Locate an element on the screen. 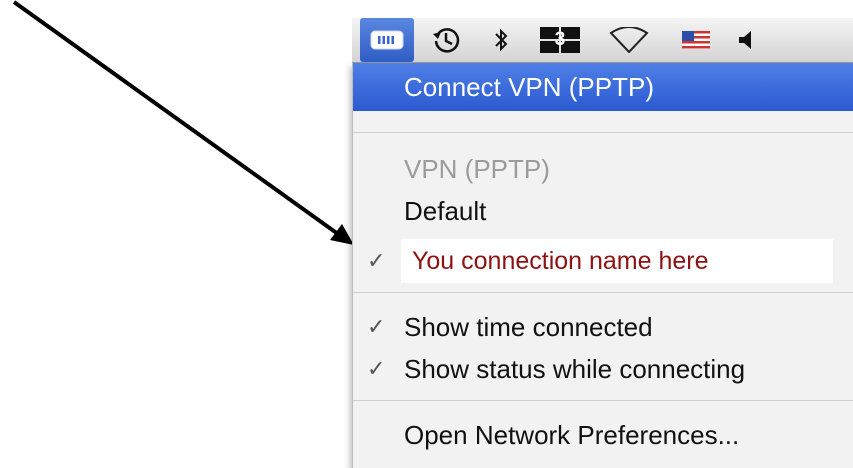 The image size is (853, 468). show-time-item: ✓ Show time connected is located at coordinates (603, 327).